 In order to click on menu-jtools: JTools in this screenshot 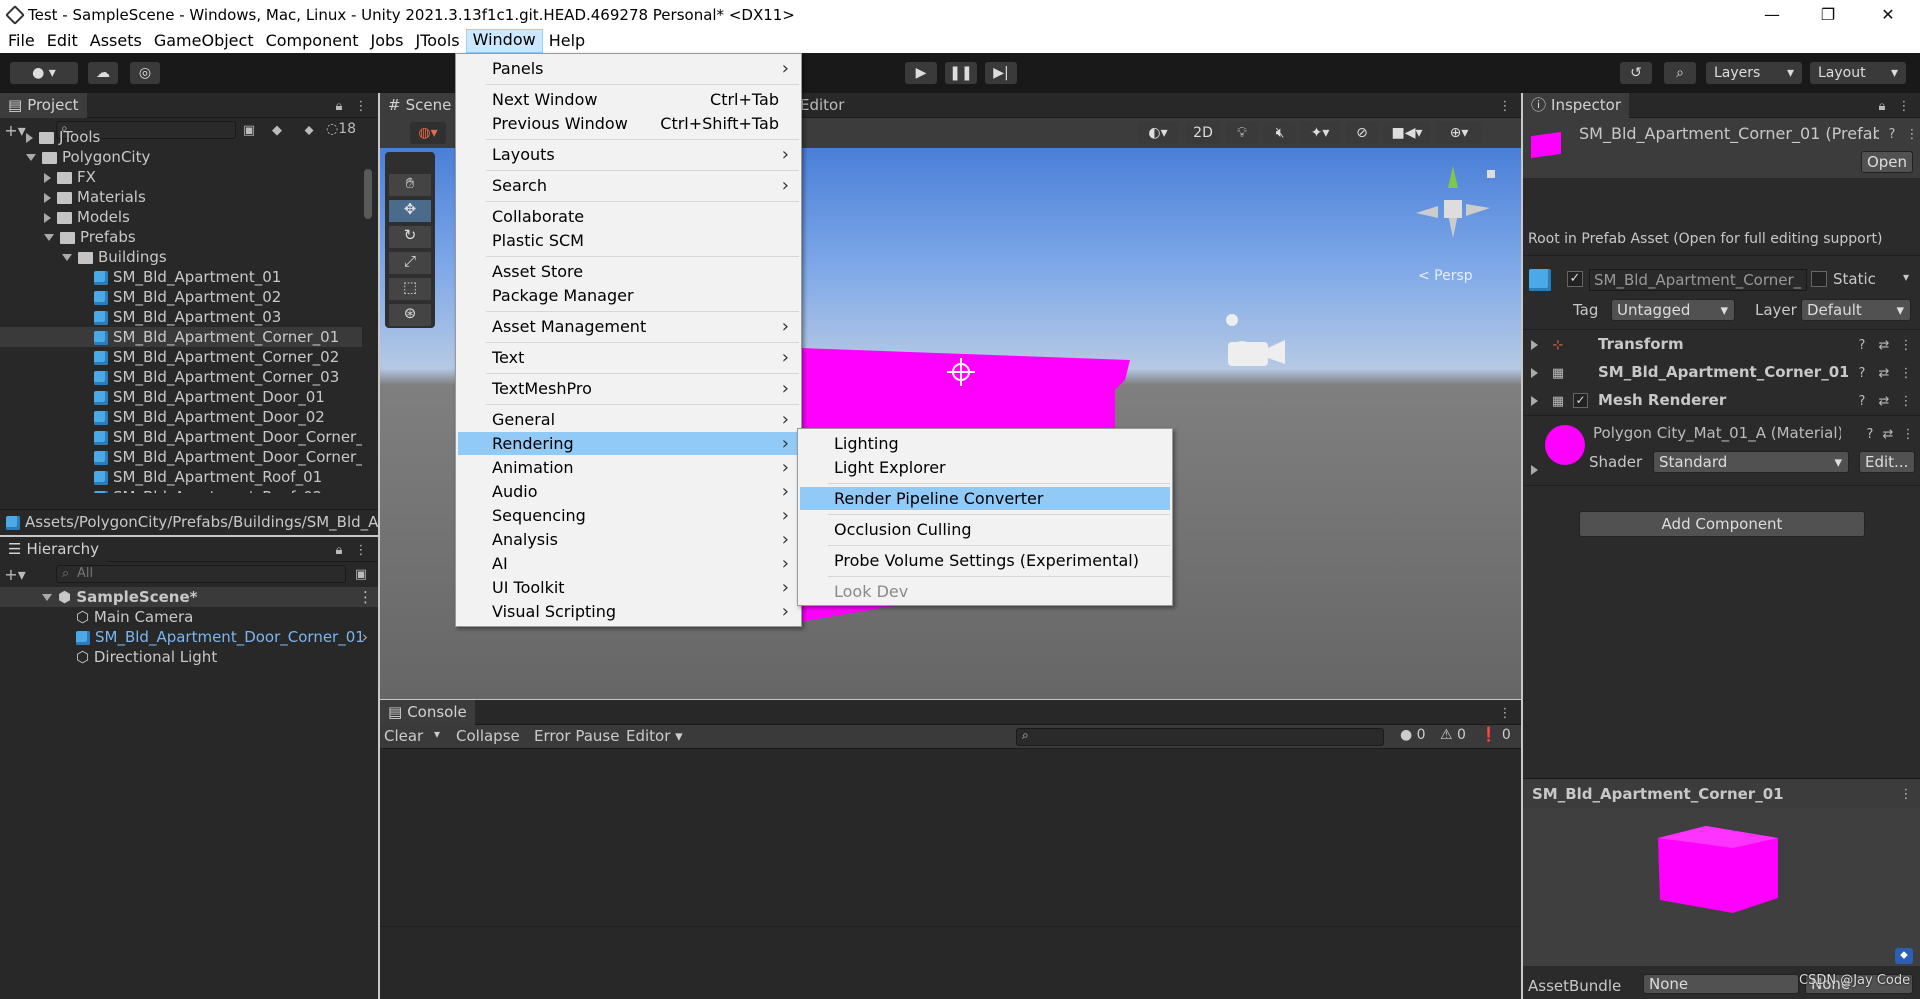, I will do `click(437, 41)`.